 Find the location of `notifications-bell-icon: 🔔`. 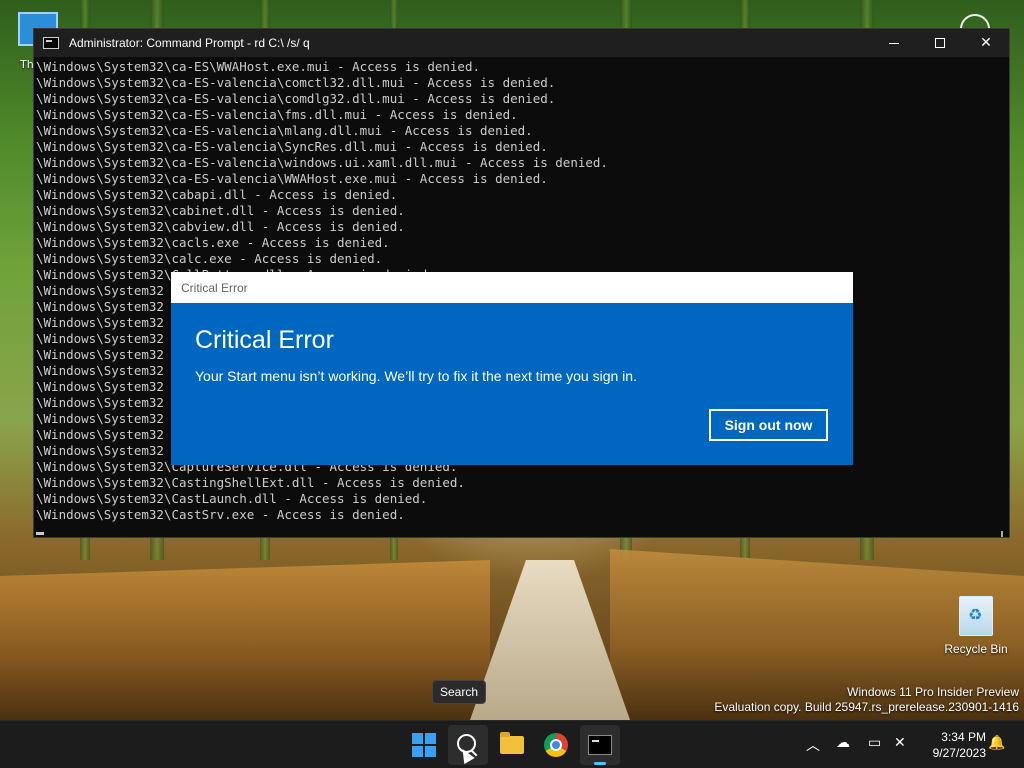

notifications-bell-icon: 🔔 is located at coordinates (996, 743).